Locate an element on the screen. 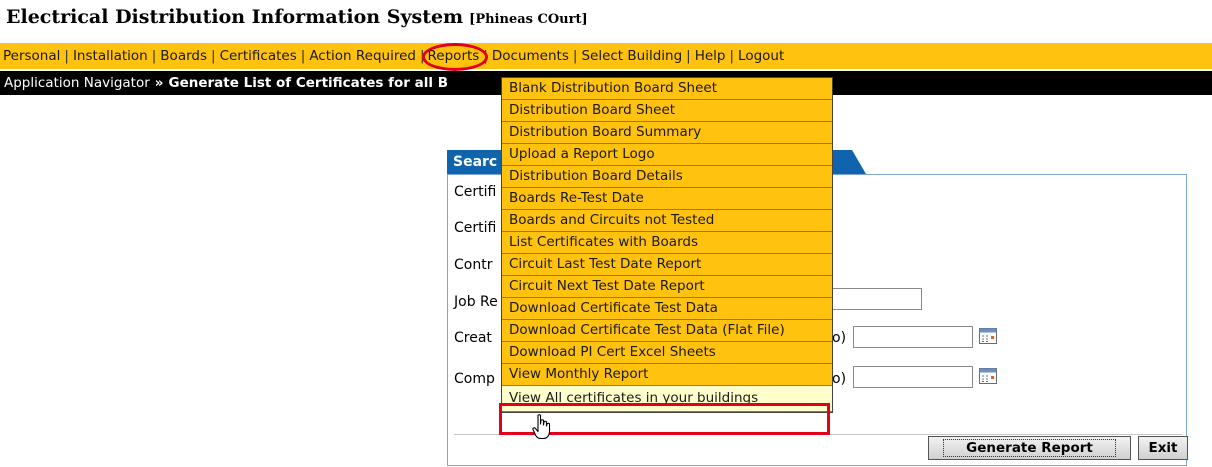  menu-item-list-certificates-with-boards: List Certificates with Boards is located at coordinates (667, 243).